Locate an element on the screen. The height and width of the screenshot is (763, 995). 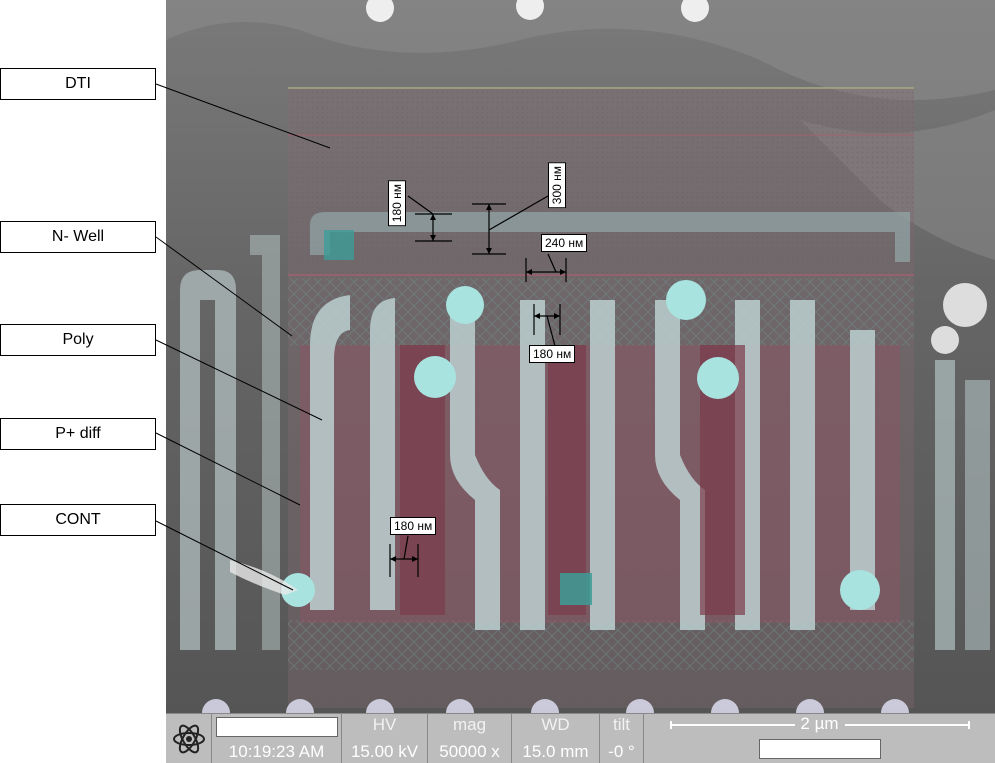
scale-bar: 2 µm is located at coordinates (819, 724).